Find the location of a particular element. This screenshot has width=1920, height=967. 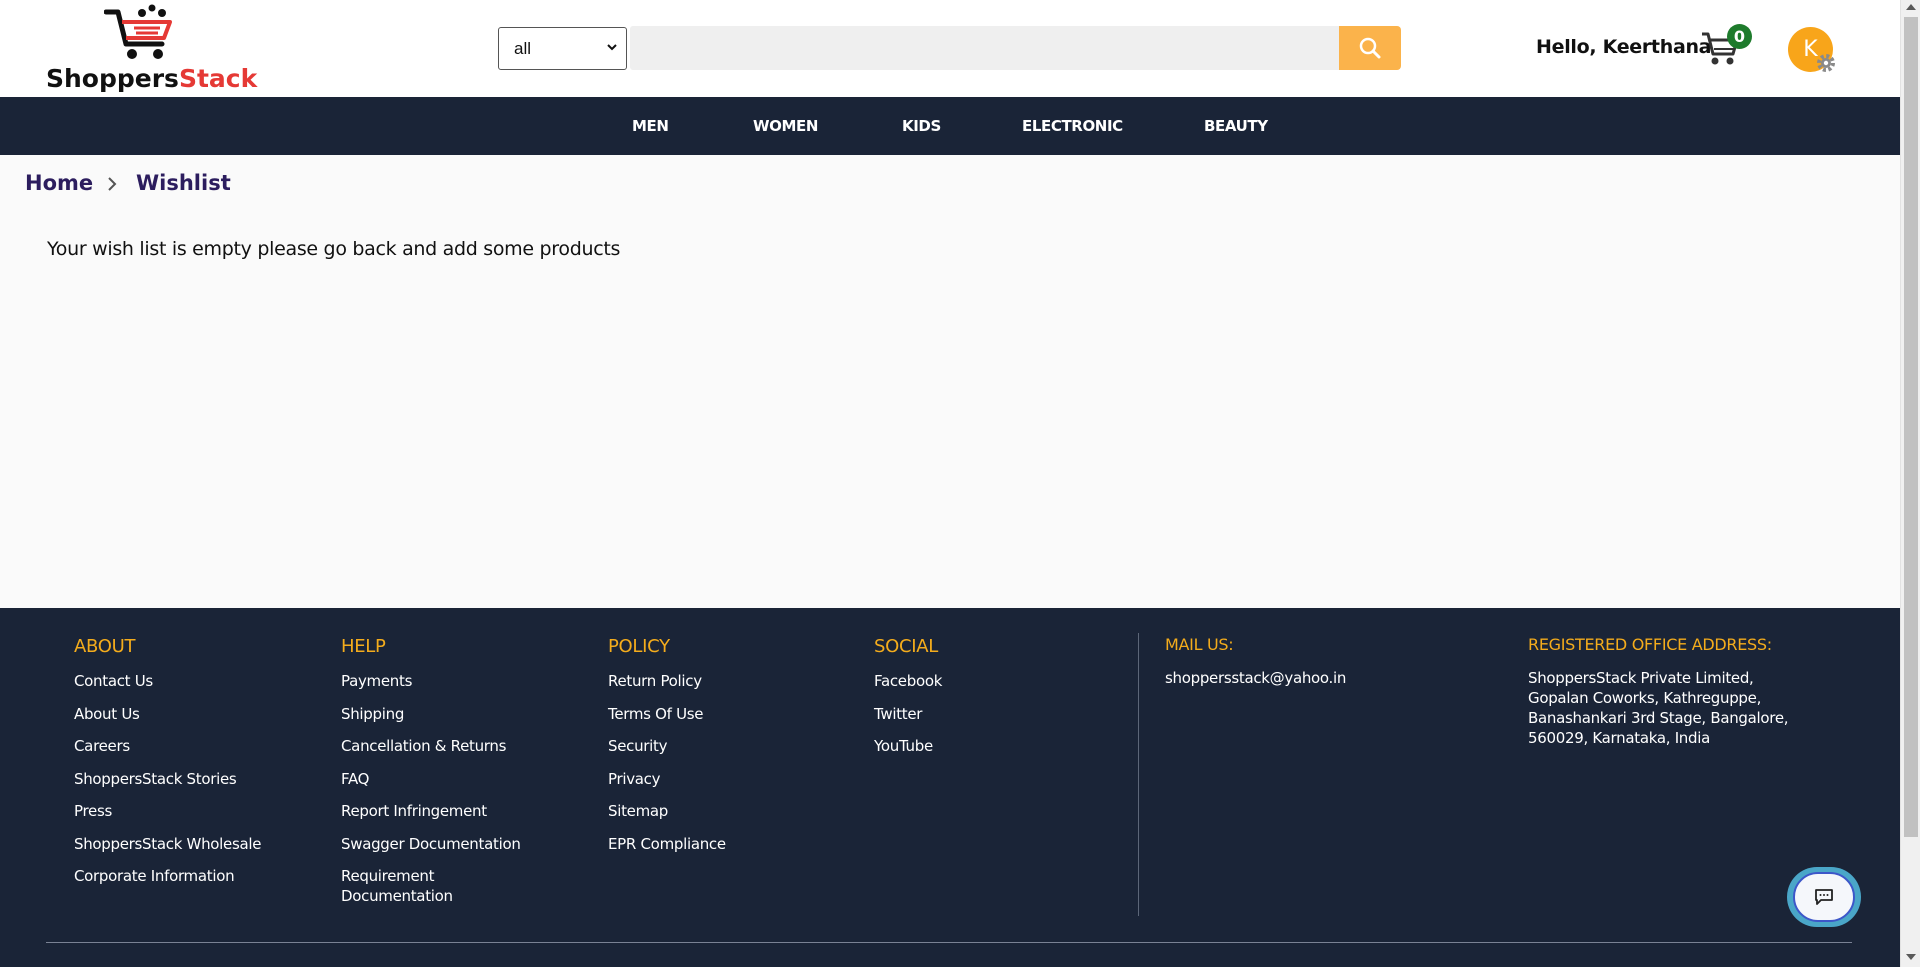

brand-name-part1: Shoppers is located at coordinates (112, 78).